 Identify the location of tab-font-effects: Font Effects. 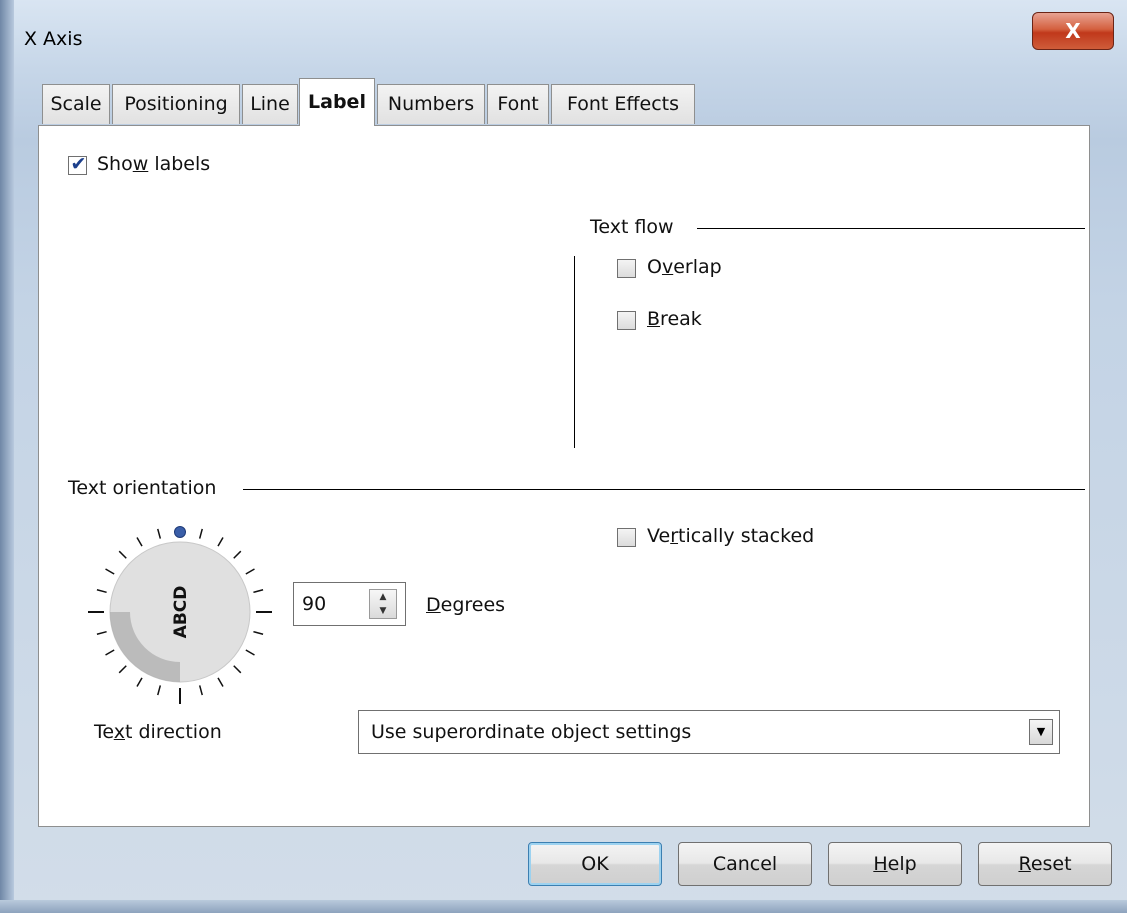
(623, 104).